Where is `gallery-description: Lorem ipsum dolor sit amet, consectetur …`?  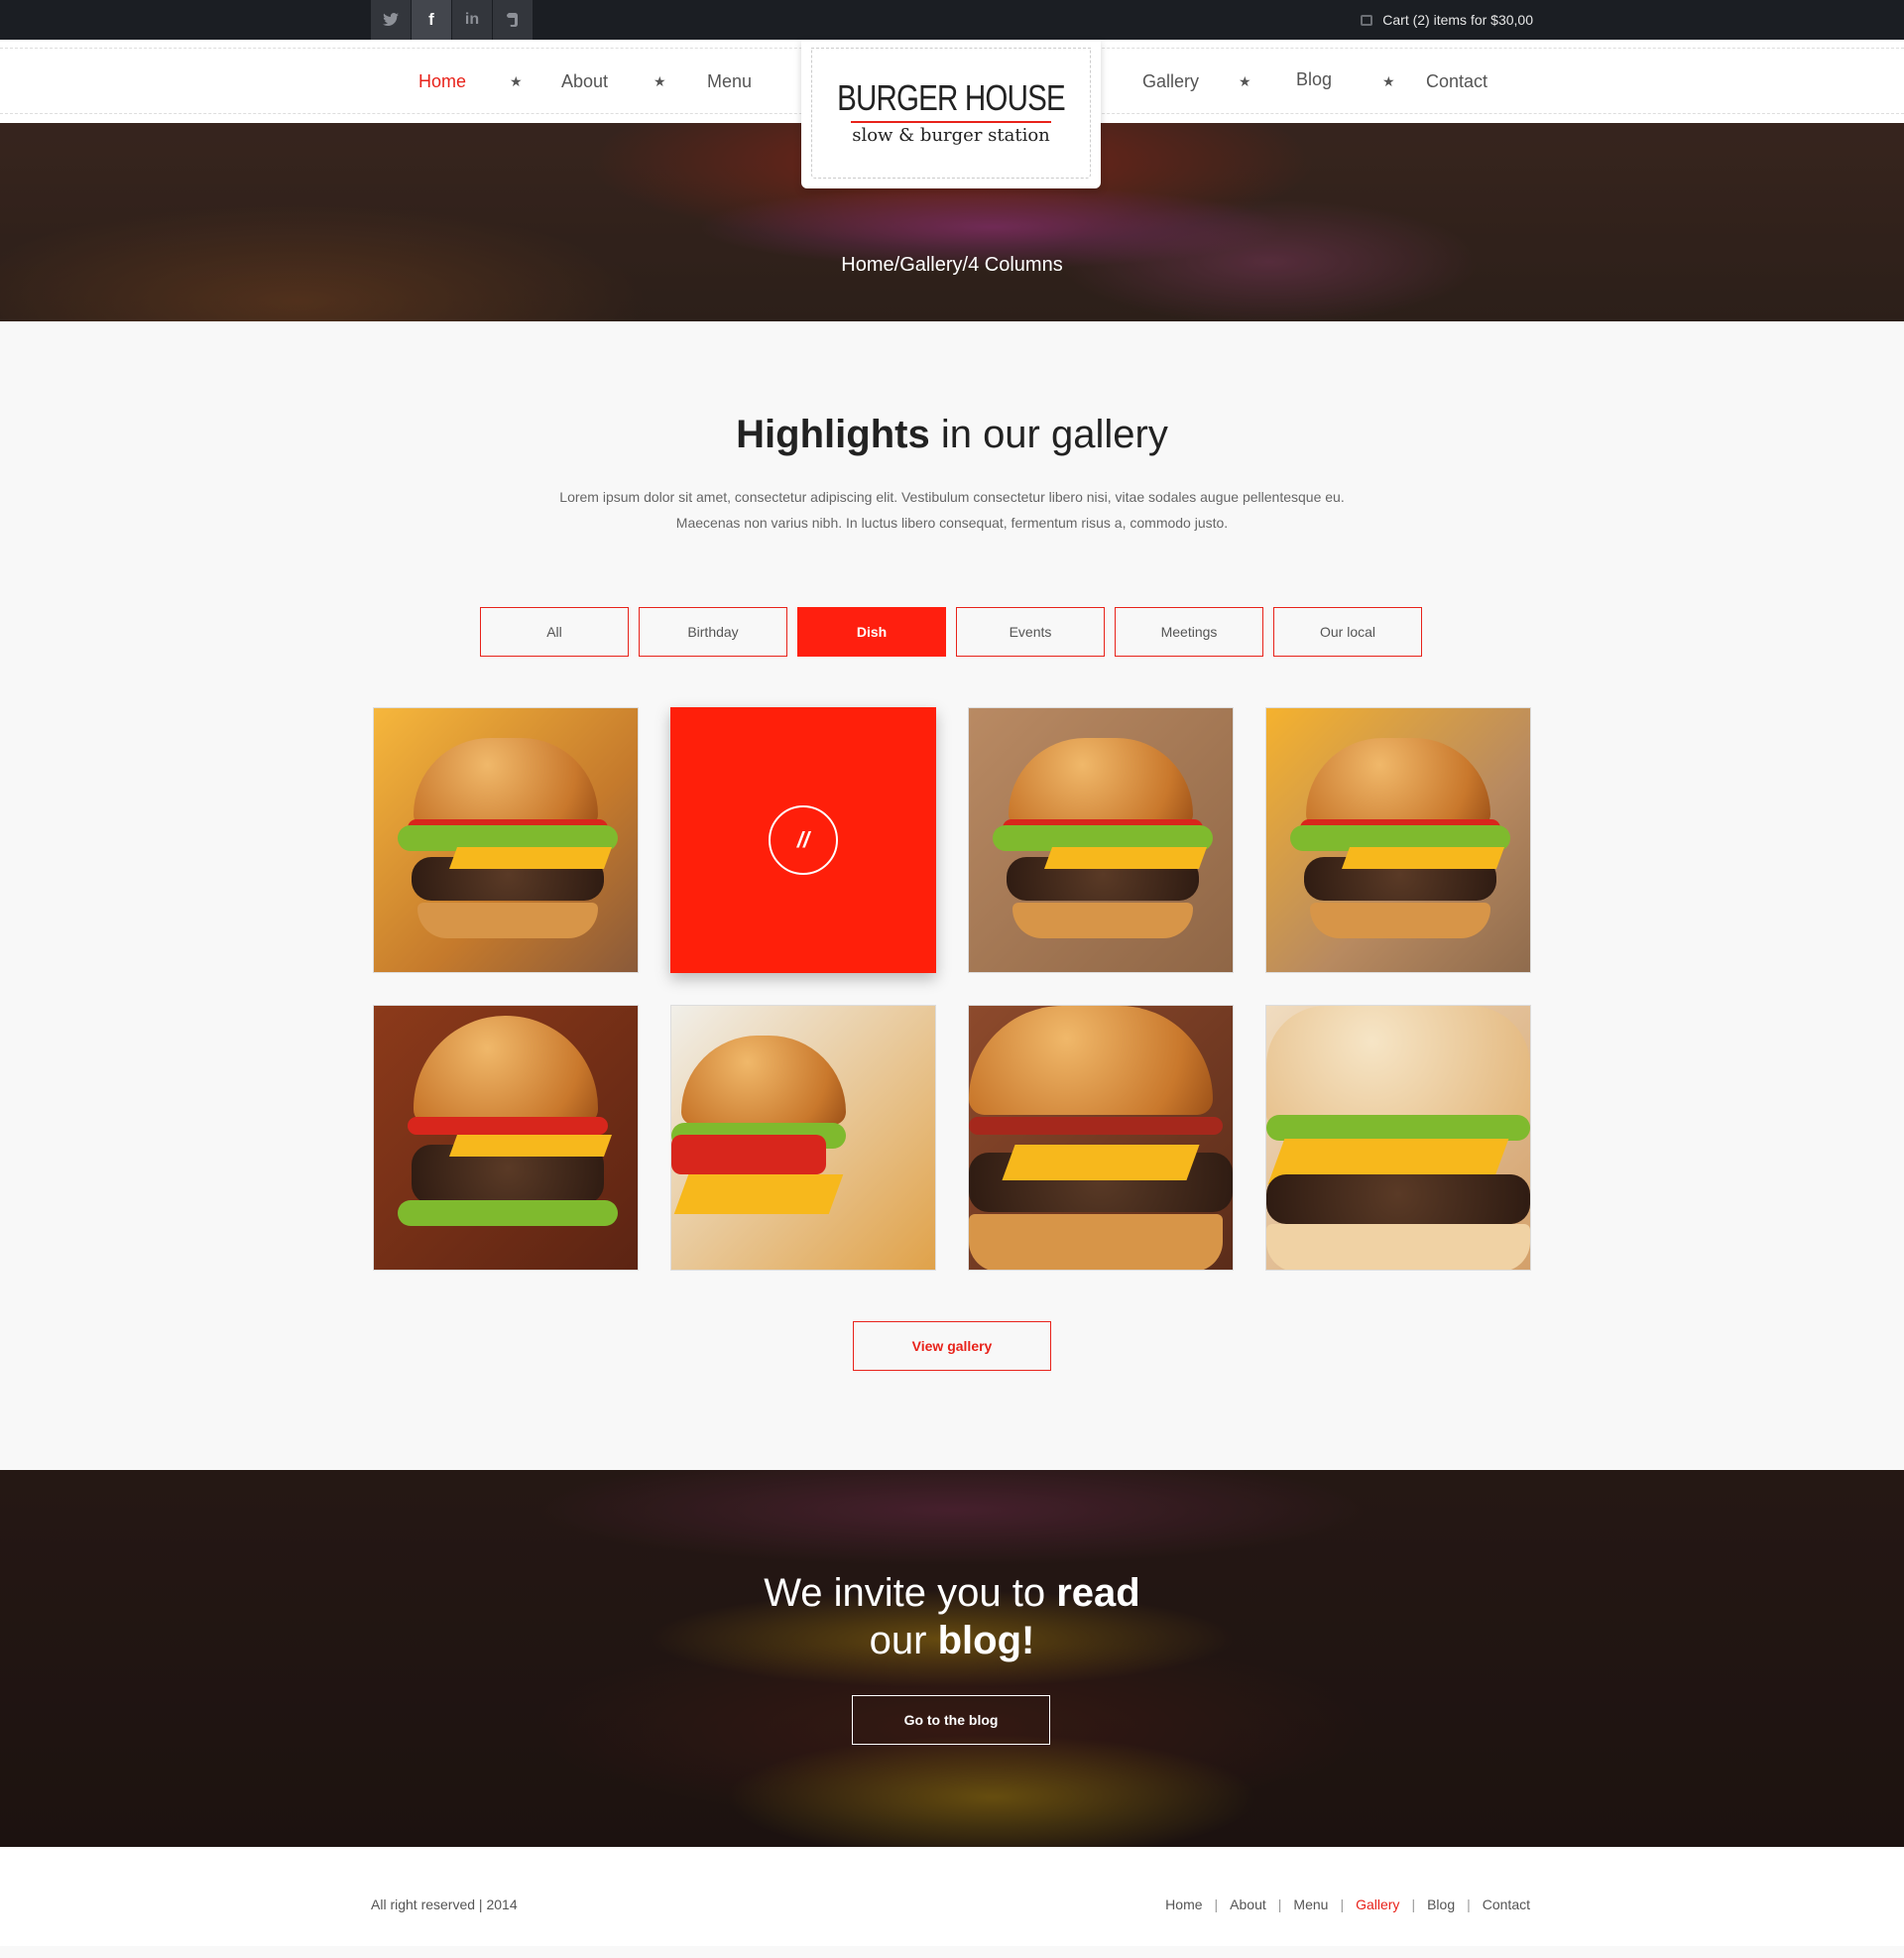 gallery-description: Lorem ipsum dolor sit amet, consectetur … is located at coordinates (952, 510).